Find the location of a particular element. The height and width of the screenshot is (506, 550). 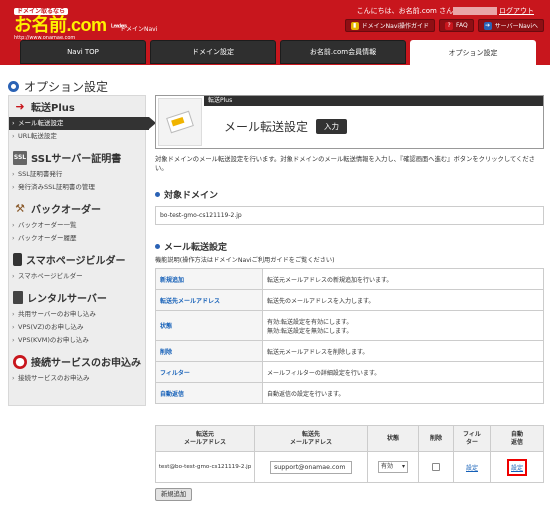

col-source: 転送元 メールアドレス is located at coordinates (205, 438).